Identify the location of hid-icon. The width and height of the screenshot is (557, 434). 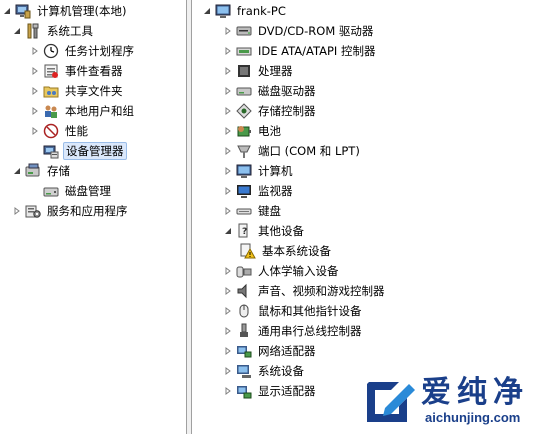
(244, 271).